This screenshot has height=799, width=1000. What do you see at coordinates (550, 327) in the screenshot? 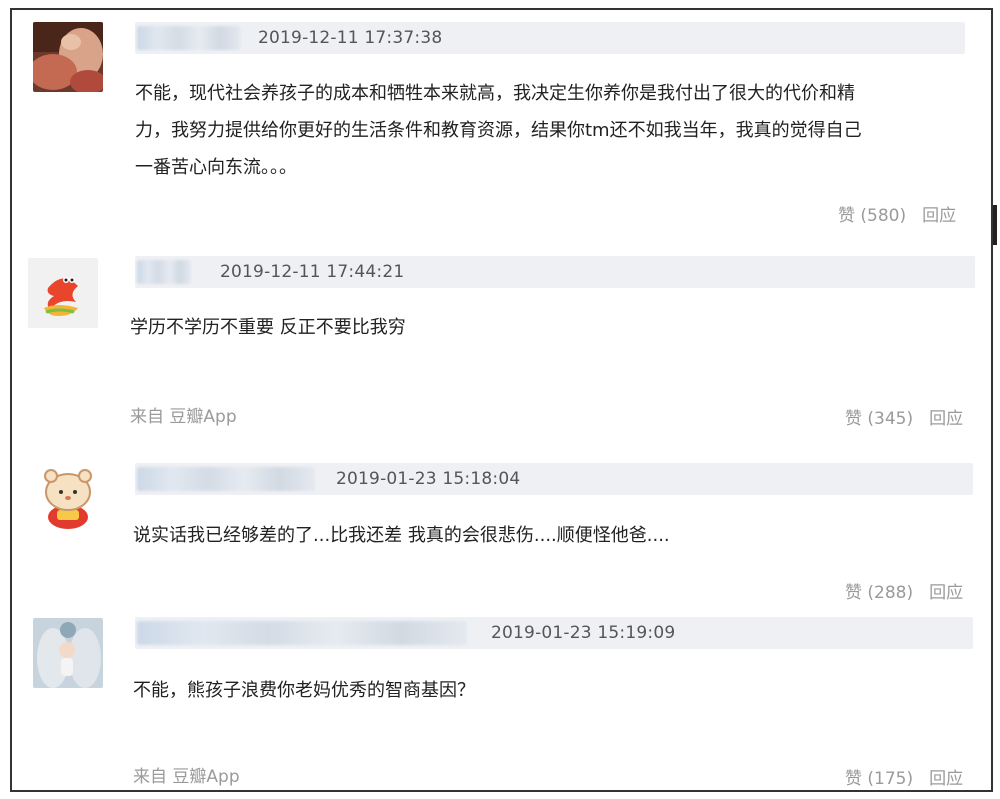
I see `comment-text: 学历不学历不重要 反正不要比我穷` at bounding box center [550, 327].